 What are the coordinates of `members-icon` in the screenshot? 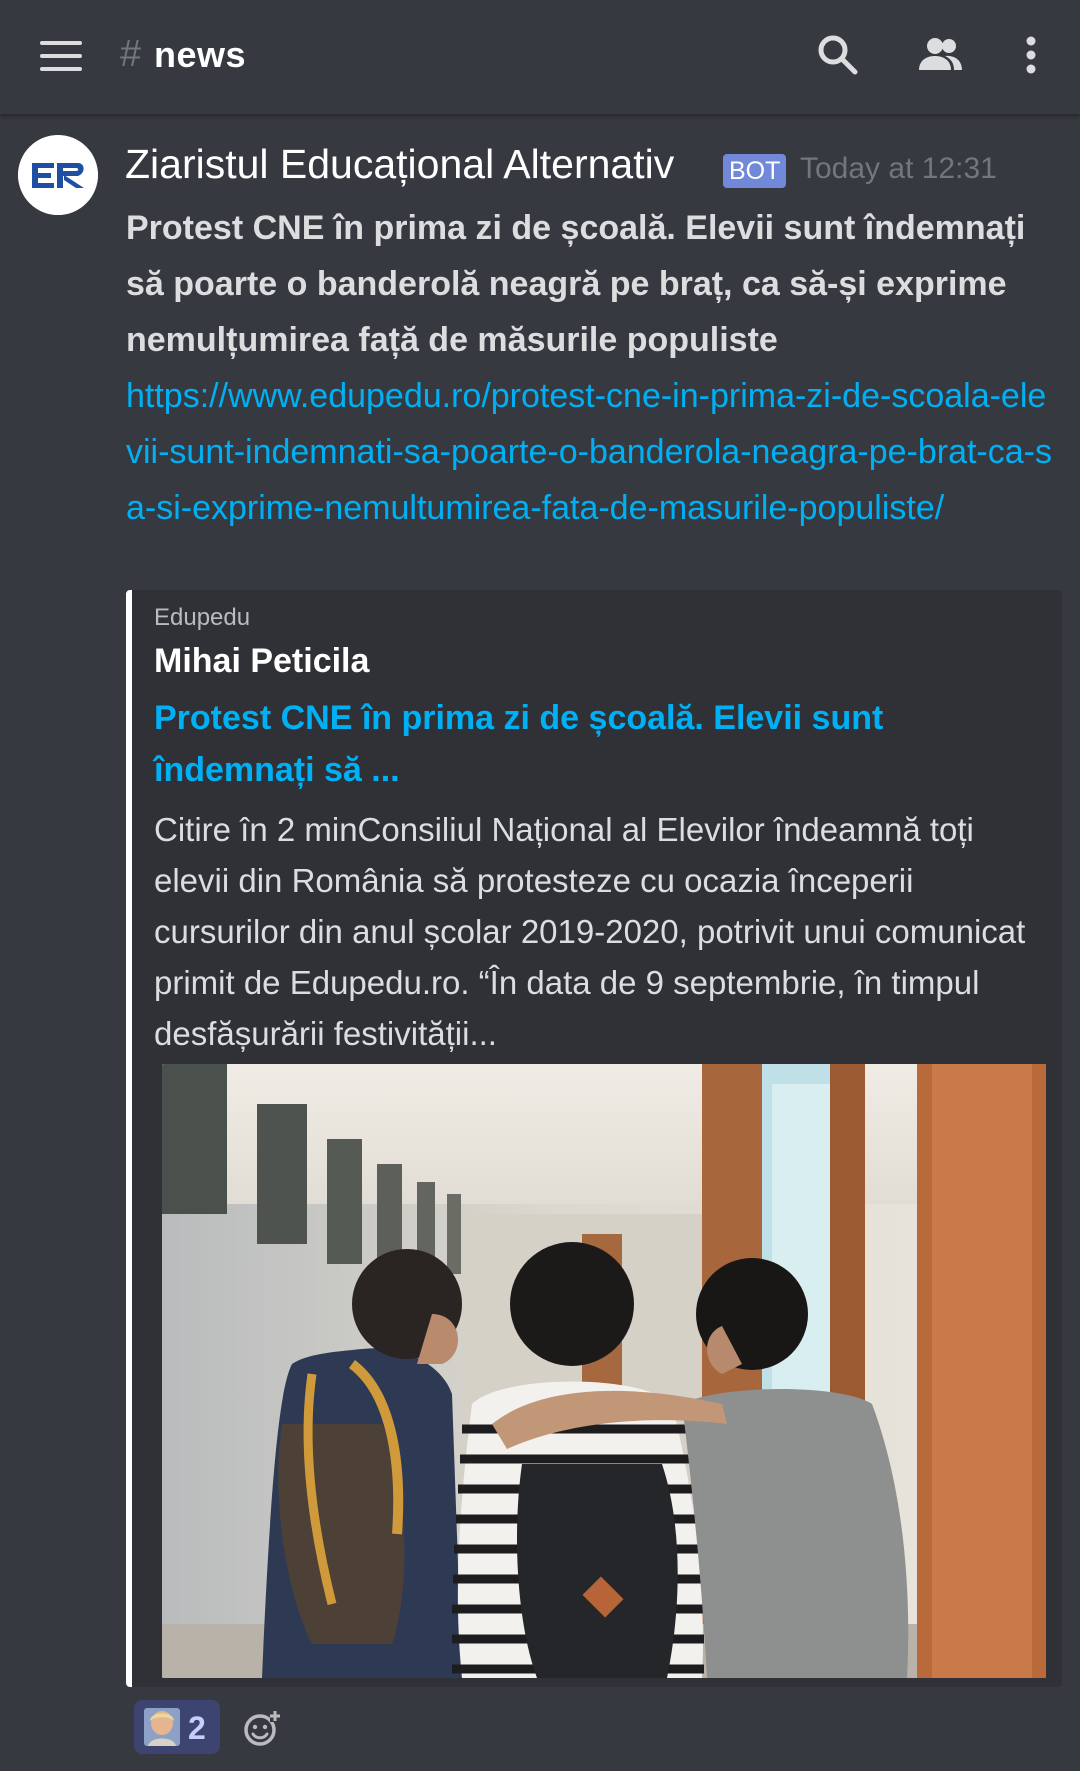 It's located at (940, 55).